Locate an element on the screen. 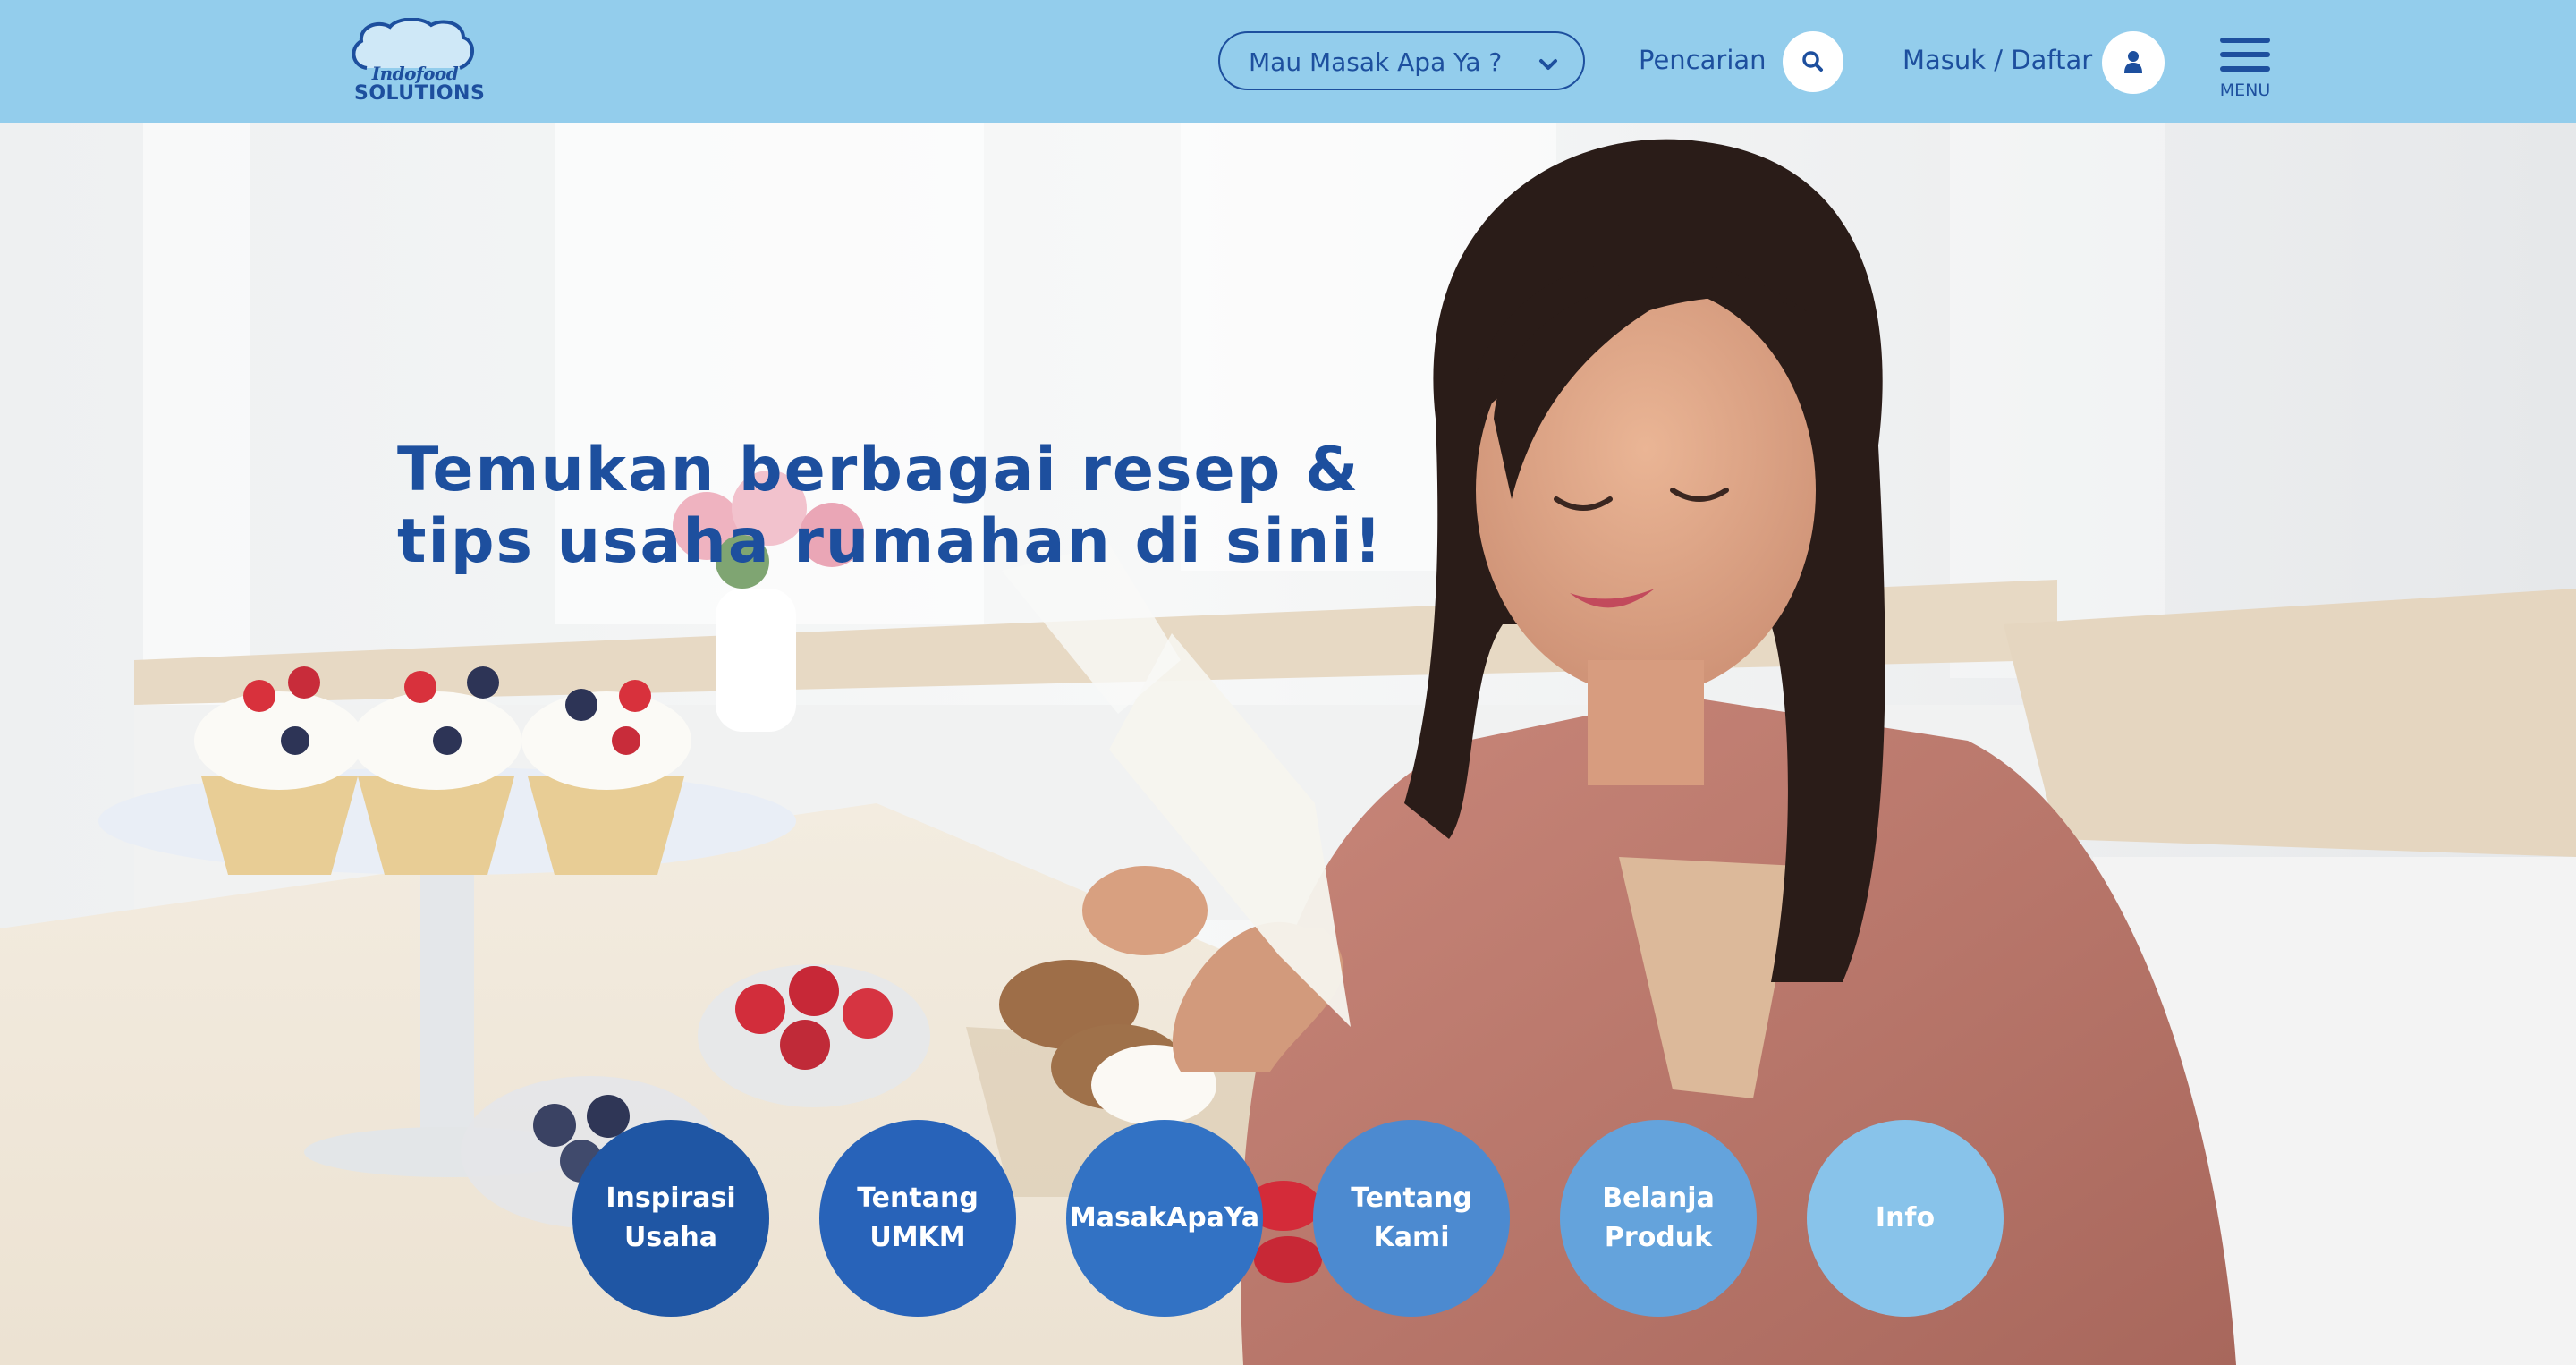 Image resolution: width=2576 pixels, height=1365 pixels. nav-circle-tentang-kami: Tentang Kami is located at coordinates (1411, 1218).